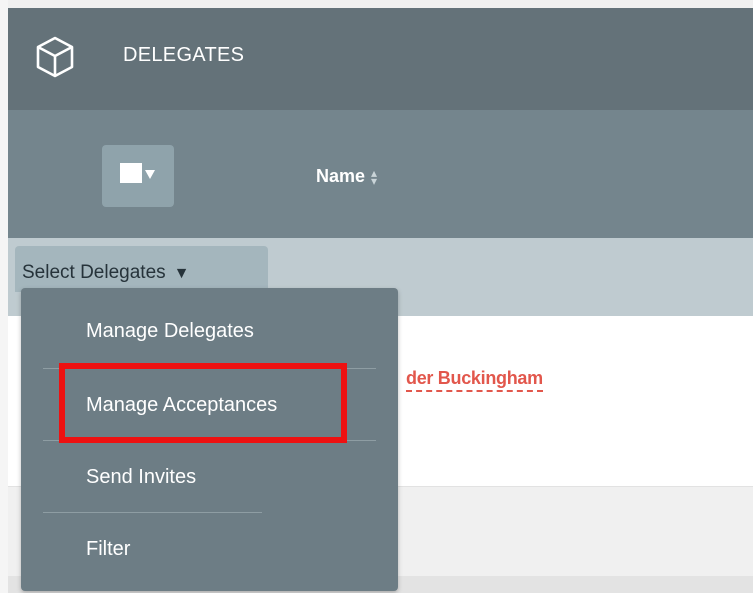  I want to click on view-toggle-icon, so click(131, 173).